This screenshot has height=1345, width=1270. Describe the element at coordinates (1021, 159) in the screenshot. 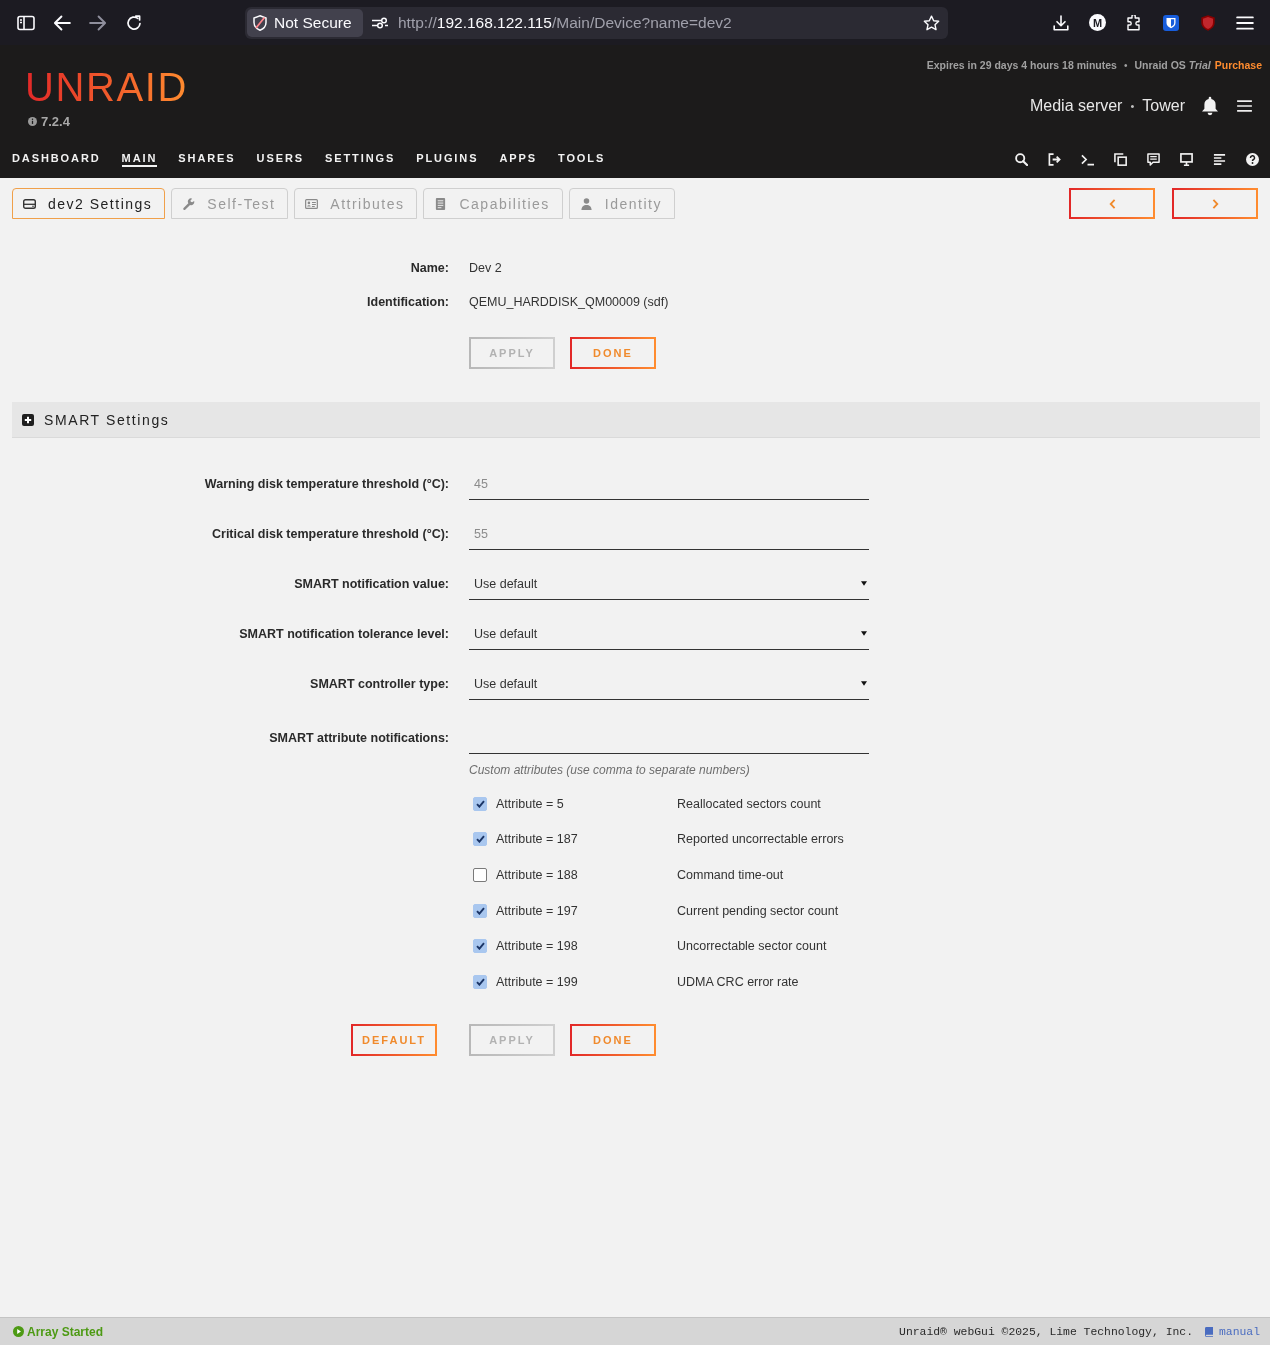

I see `search-icon` at that location.